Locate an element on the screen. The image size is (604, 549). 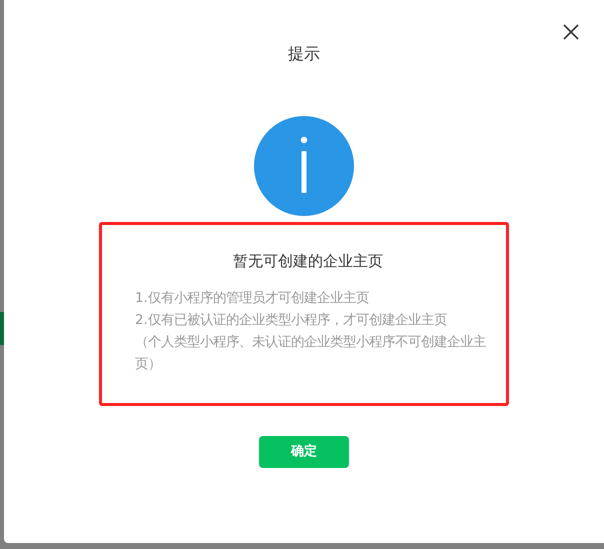
close-icon is located at coordinates (571, 32).